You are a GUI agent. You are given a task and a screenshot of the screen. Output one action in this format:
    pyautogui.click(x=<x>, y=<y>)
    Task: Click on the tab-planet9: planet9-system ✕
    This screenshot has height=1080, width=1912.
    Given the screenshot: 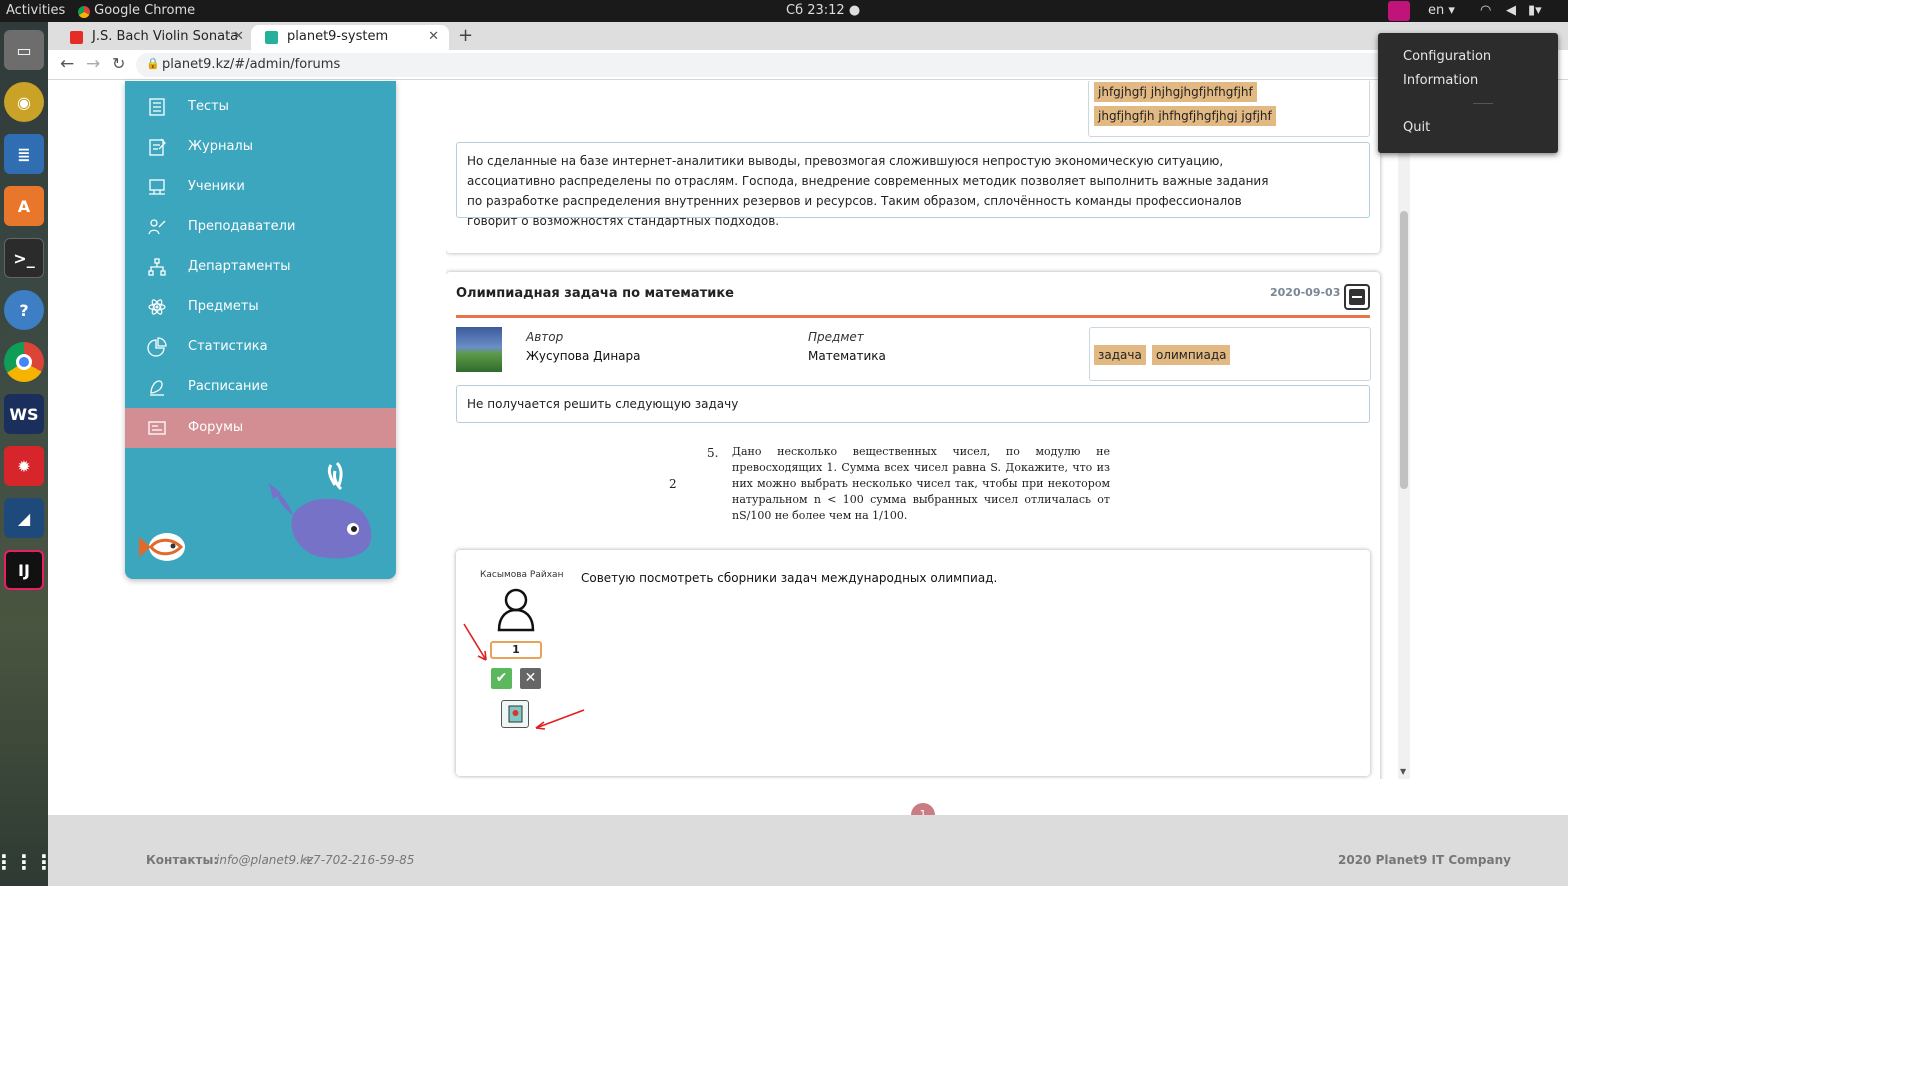 What is the action you would take?
    pyautogui.click(x=350, y=37)
    